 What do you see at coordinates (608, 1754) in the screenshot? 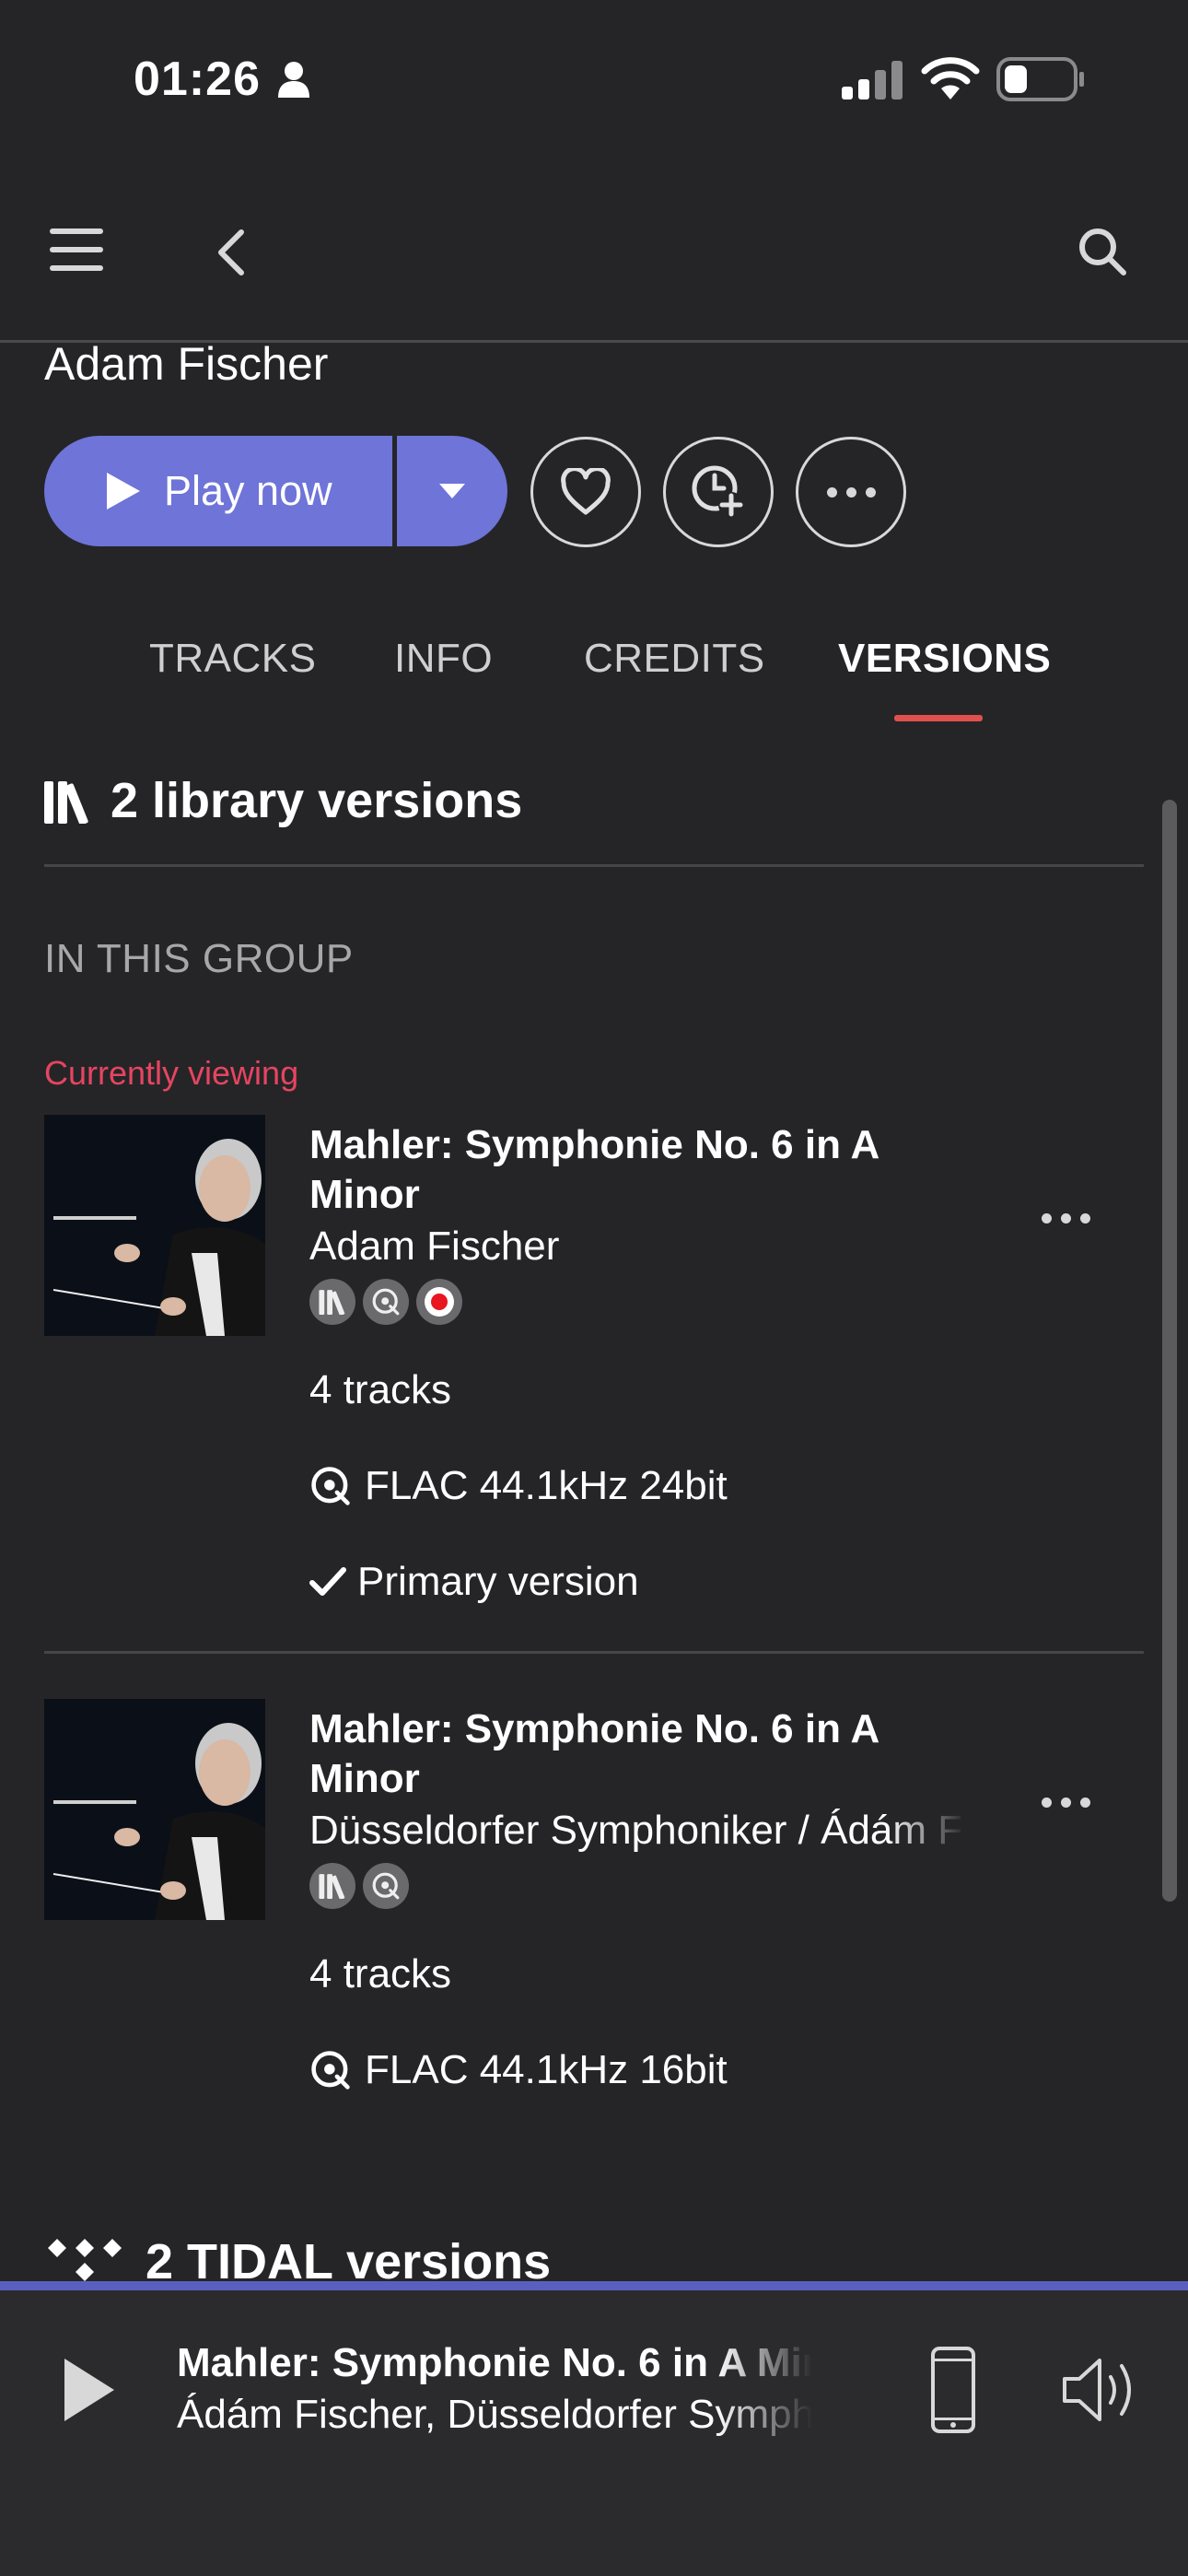
I see `version-2-title: Mahler: Symphonie No. 6 in A Minor` at bounding box center [608, 1754].